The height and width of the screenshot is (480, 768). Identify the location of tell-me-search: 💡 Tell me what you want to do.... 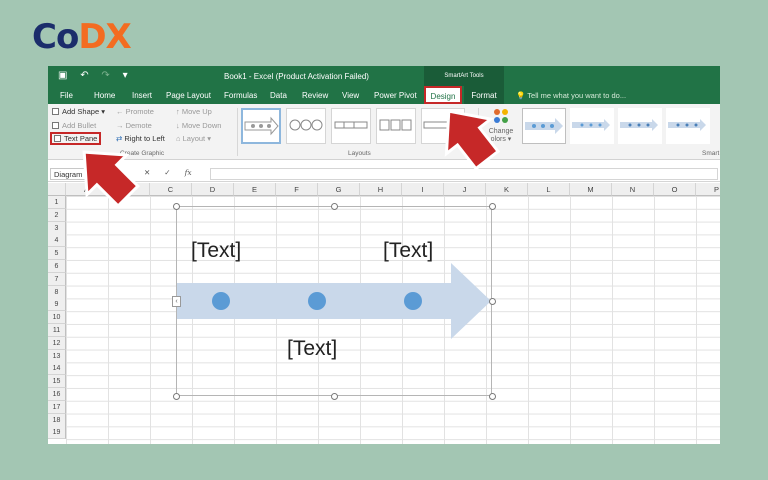
(571, 95).